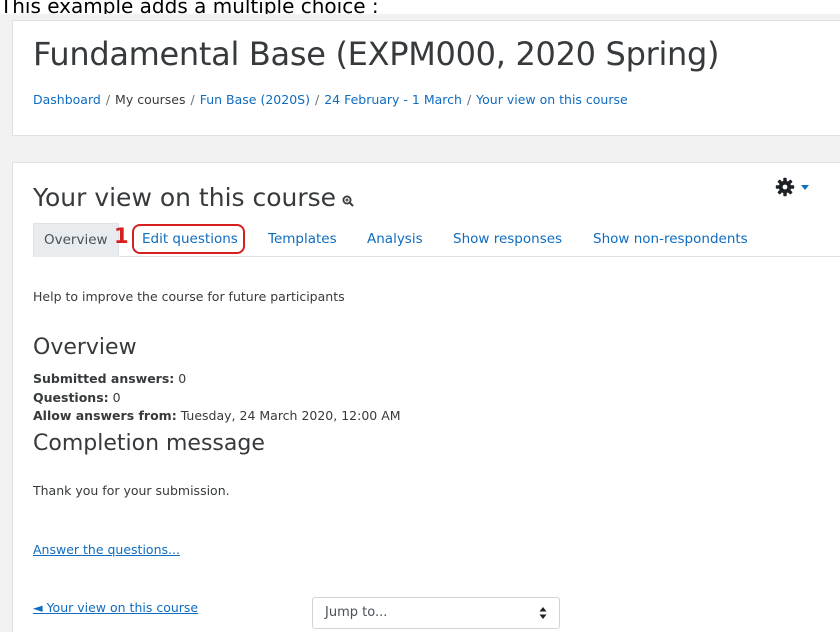 The height and width of the screenshot is (632, 840). Describe the element at coordinates (182, 378) in the screenshot. I see `submitted-value: 0` at that location.